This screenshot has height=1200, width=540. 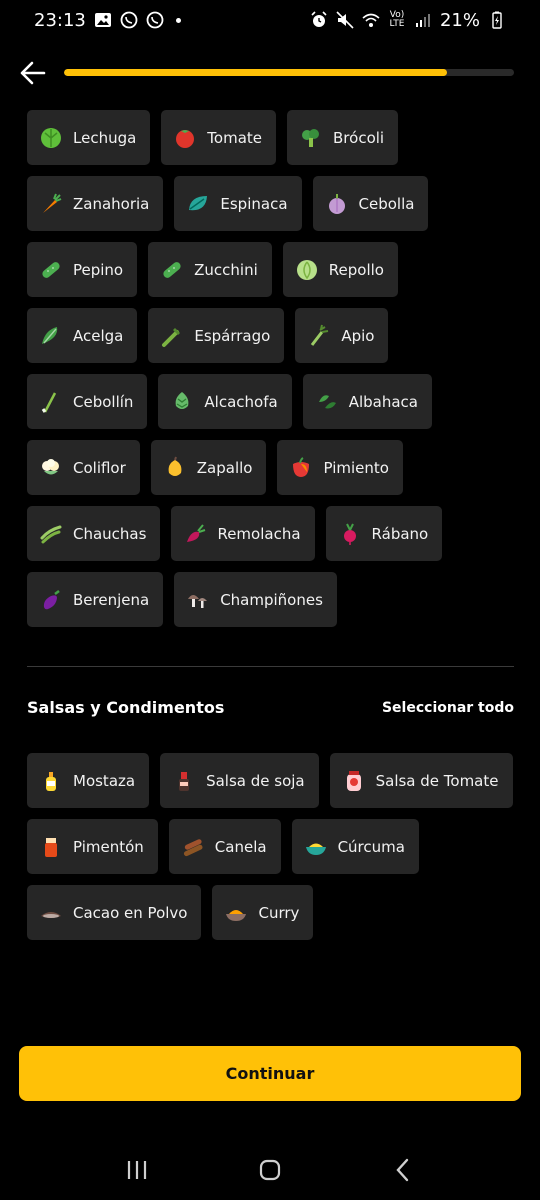 I want to click on sauce-chip: Cacao en Polvo, so click(x=114, y=912).